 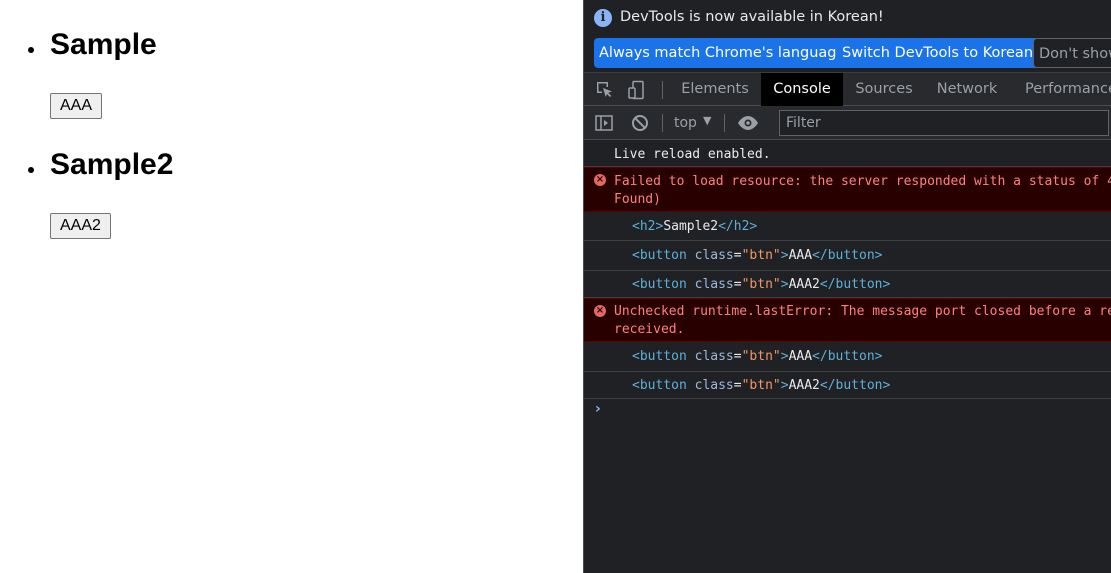 I want to click on console-toolbar: top ▼, so click(x=847, y=123).